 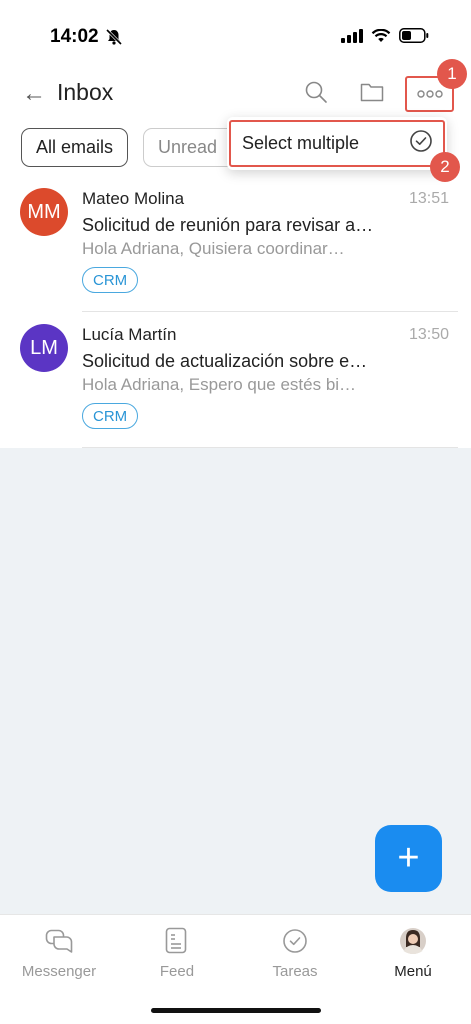 What do you see at coordinates (85, 92) in the screenshot?
I see `page-title: Inbox` at bounding box center [85, 92].